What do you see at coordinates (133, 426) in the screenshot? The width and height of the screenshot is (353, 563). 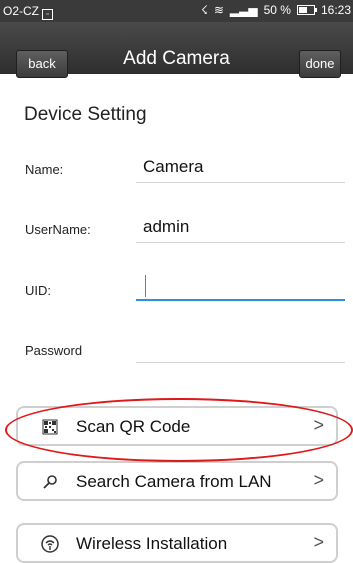 I see `scan-qr-code-label: Scan QR Code` at bounding box center [133, 426].